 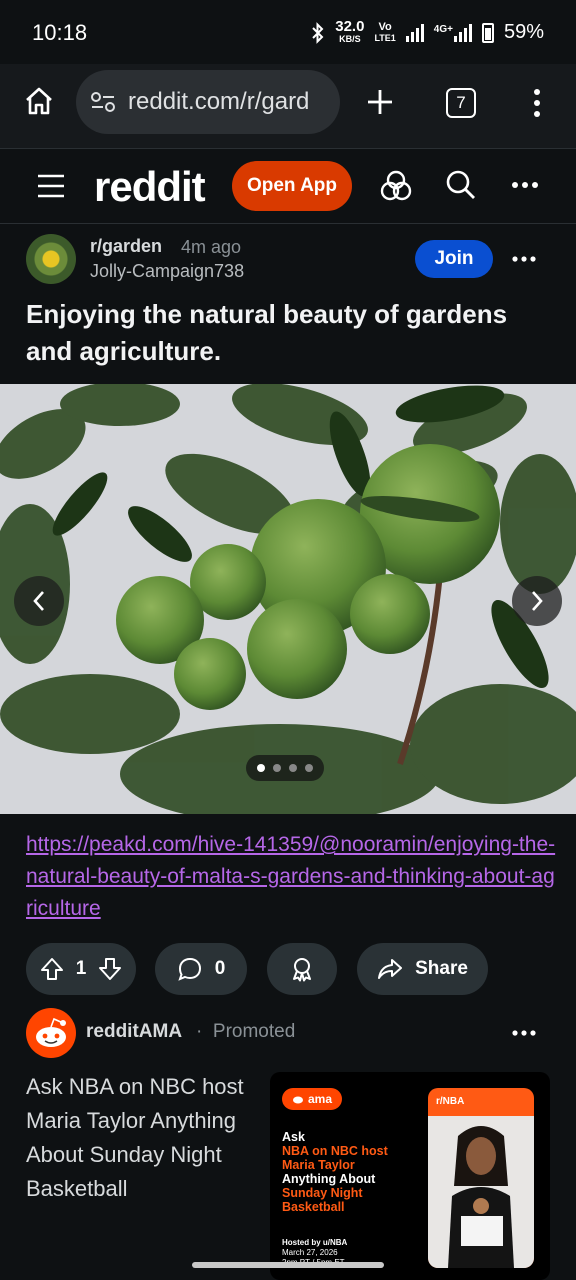 I want to click on snoo-small-icon, so click(x=298, y=1100).